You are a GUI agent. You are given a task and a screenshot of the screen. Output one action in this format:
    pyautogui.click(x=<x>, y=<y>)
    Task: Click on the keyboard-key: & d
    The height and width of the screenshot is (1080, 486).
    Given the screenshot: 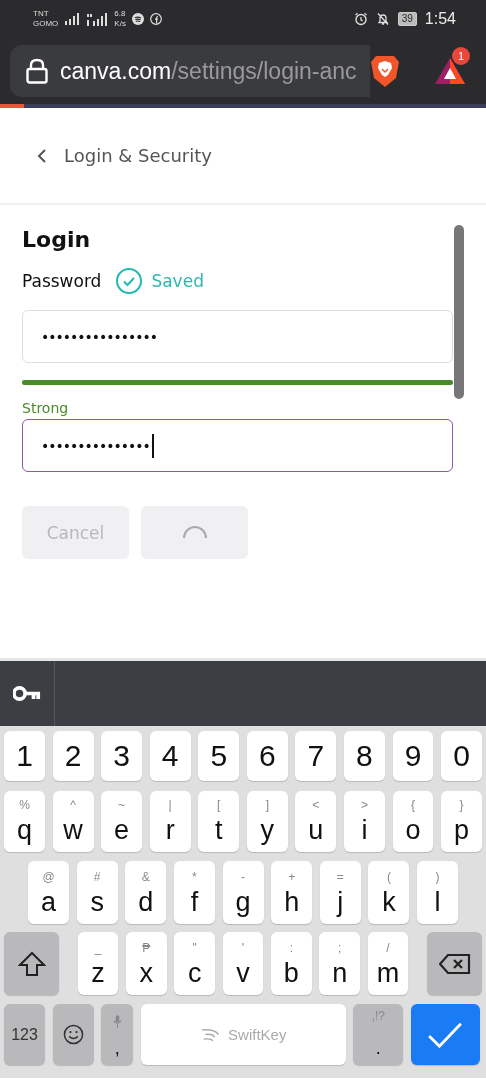 What is the action you would take?
    pyautogui.click(x=146, y=892)
    